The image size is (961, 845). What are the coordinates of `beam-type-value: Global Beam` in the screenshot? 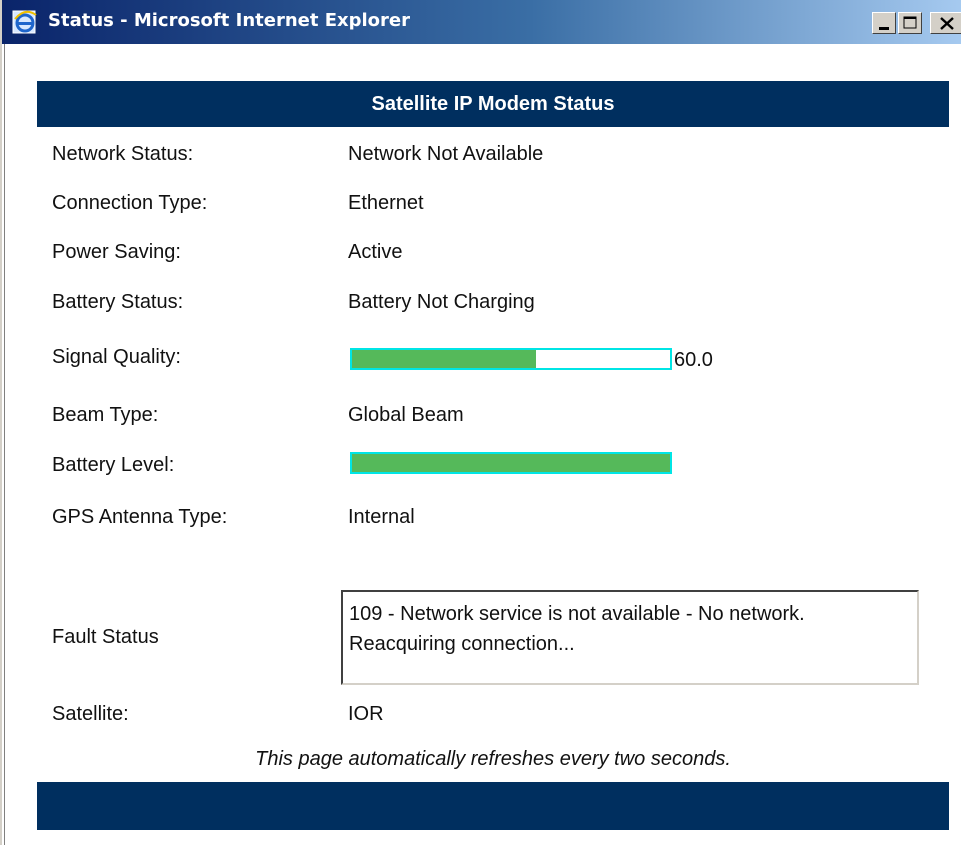 It's located at (406, 415).